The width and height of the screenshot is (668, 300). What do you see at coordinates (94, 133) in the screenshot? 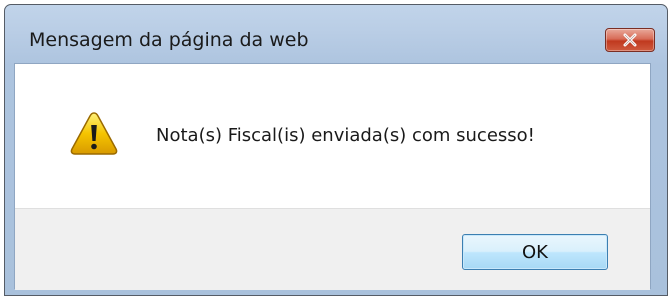
I see `warning-icon` at bounding box center [94, 133].